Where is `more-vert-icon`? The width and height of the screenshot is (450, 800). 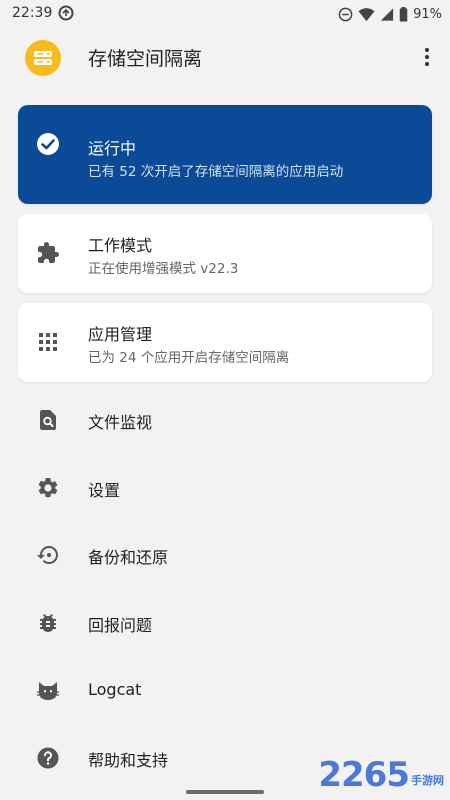
more-vert-icon is located at coordinates (427, 50).